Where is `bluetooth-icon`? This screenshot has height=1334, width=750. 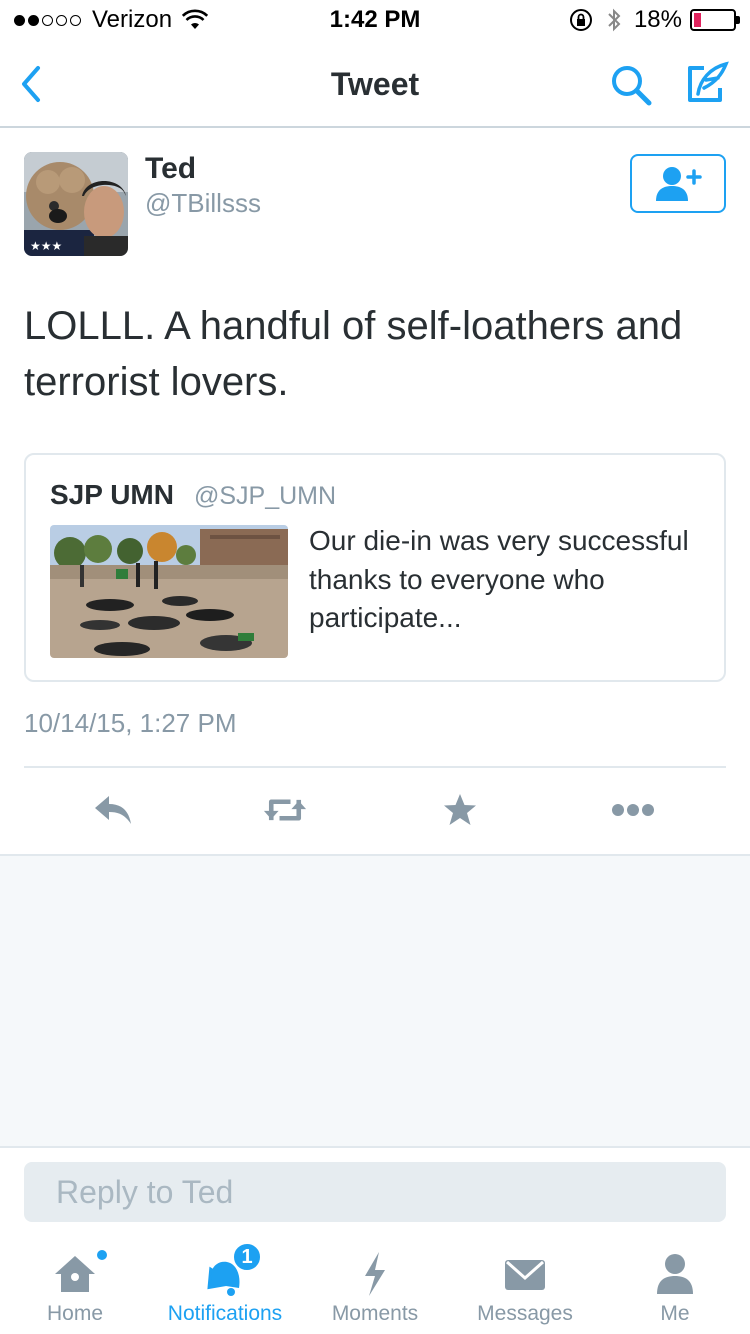 bluetooth-icon is located at coordinates (614, 20).